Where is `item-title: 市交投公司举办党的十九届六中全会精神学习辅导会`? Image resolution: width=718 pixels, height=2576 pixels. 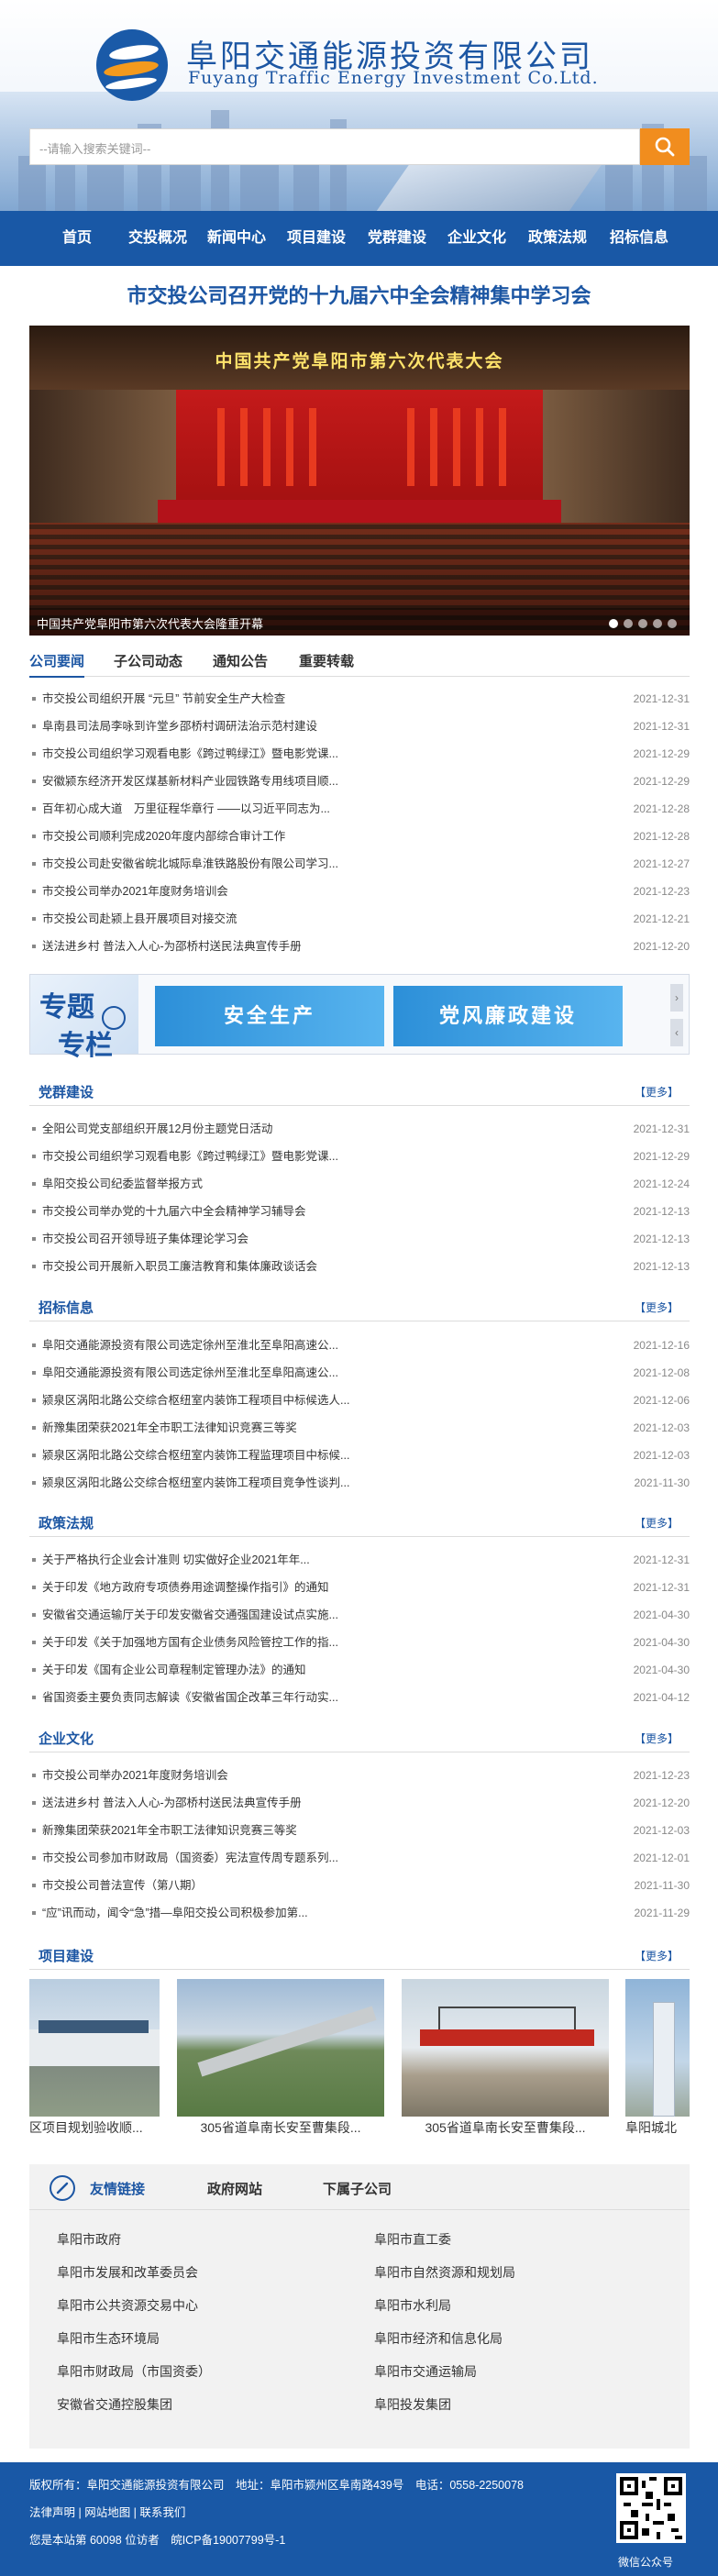
item-title: 市交投公司举办党的十九届六中全会精神学习辅导会 is located at coordinates (312, 1211).